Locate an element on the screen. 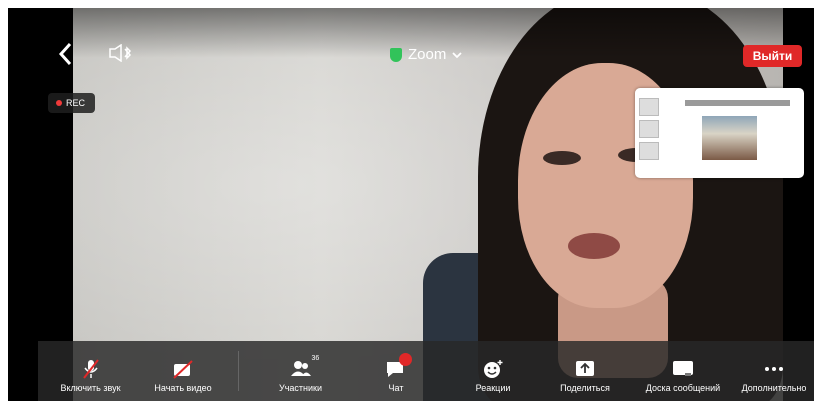 The image size is (814, 401). back-button is located at coordinates (65, 56).